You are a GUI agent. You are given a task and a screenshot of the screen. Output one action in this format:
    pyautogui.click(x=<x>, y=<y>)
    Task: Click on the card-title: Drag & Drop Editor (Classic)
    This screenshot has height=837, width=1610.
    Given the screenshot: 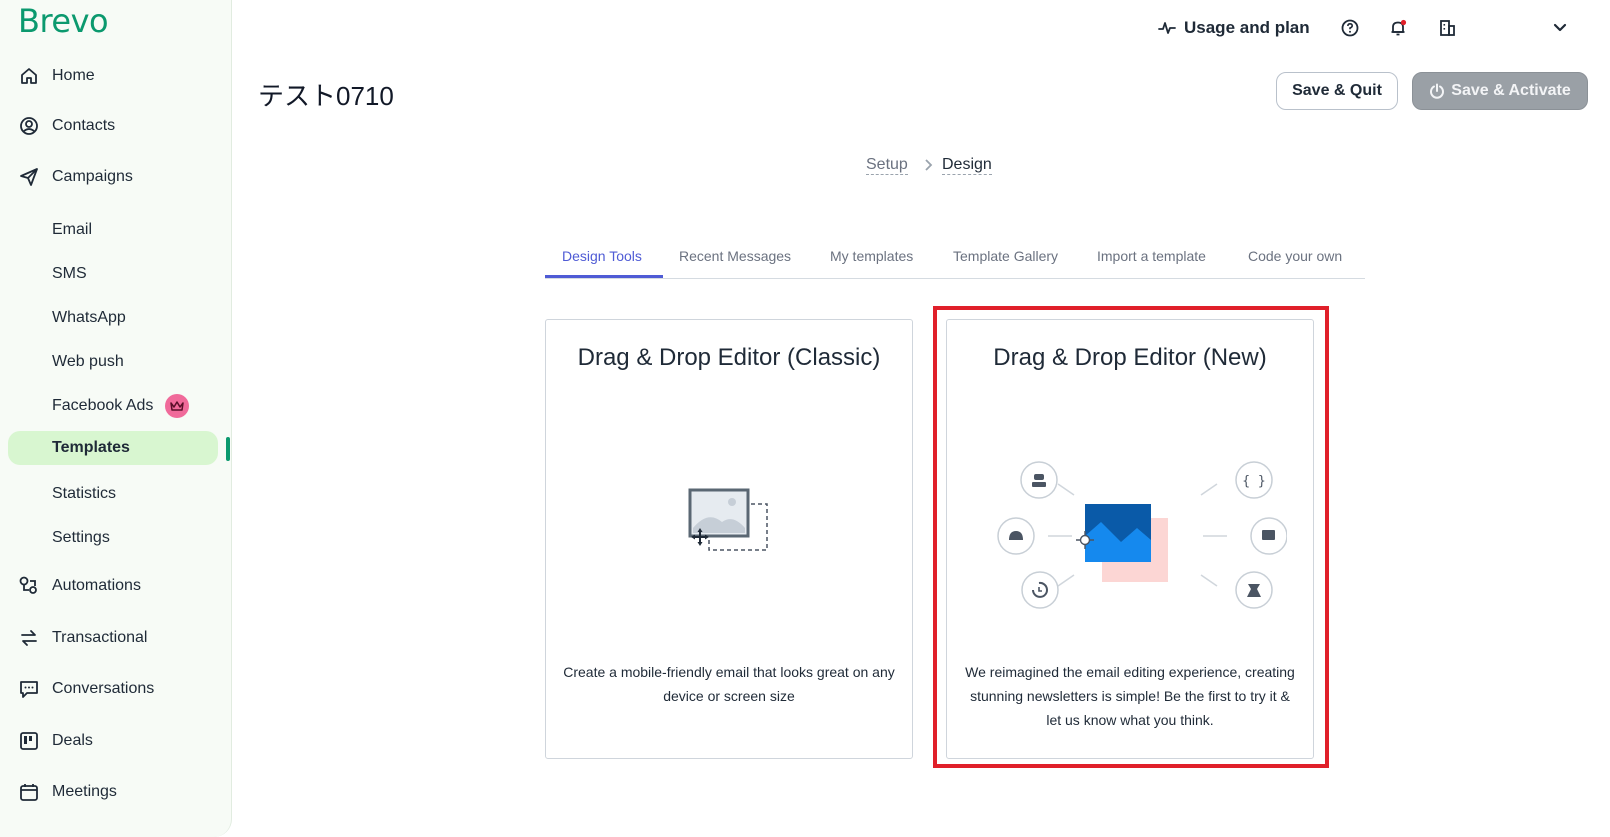 What is the action you would take?
    pyautogui.click(x=729, y=357)
    